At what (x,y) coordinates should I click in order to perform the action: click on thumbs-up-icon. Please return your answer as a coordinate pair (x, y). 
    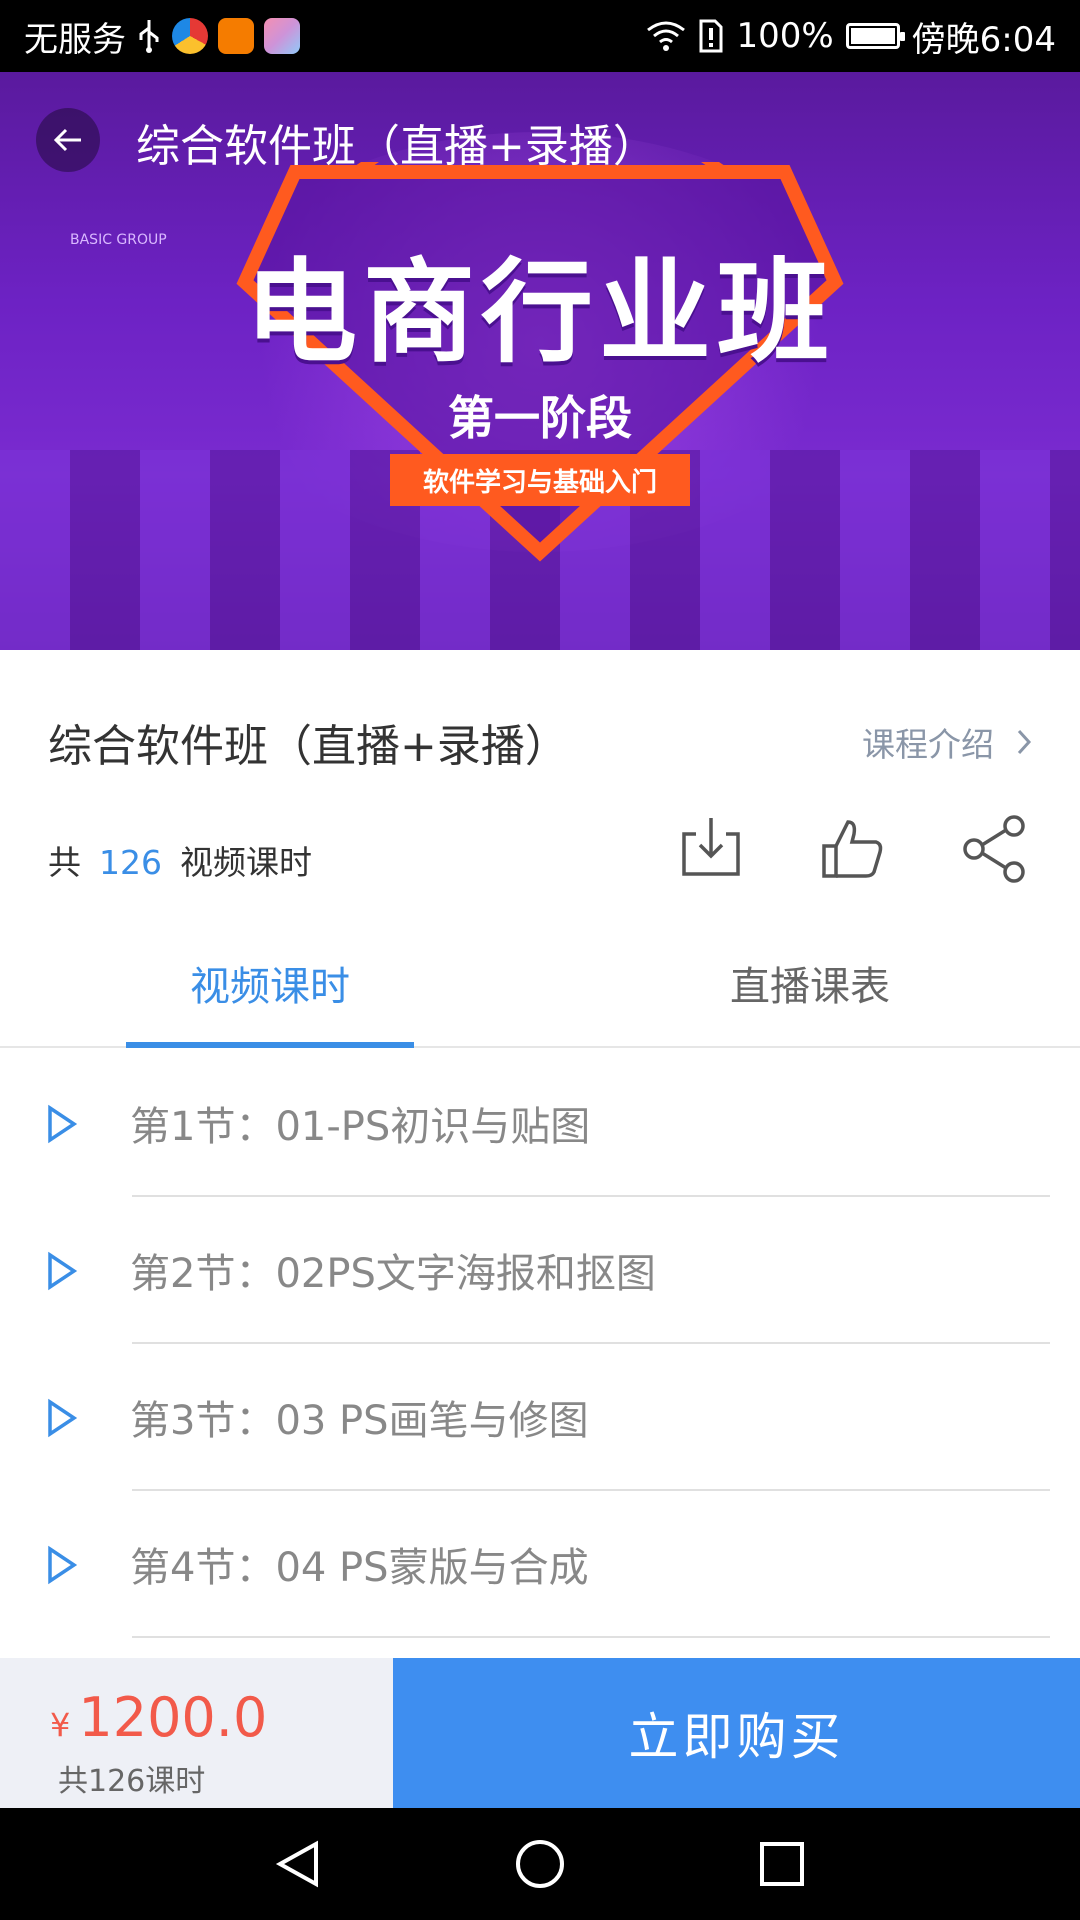
    Looking at the image, I should click on (853, 849).